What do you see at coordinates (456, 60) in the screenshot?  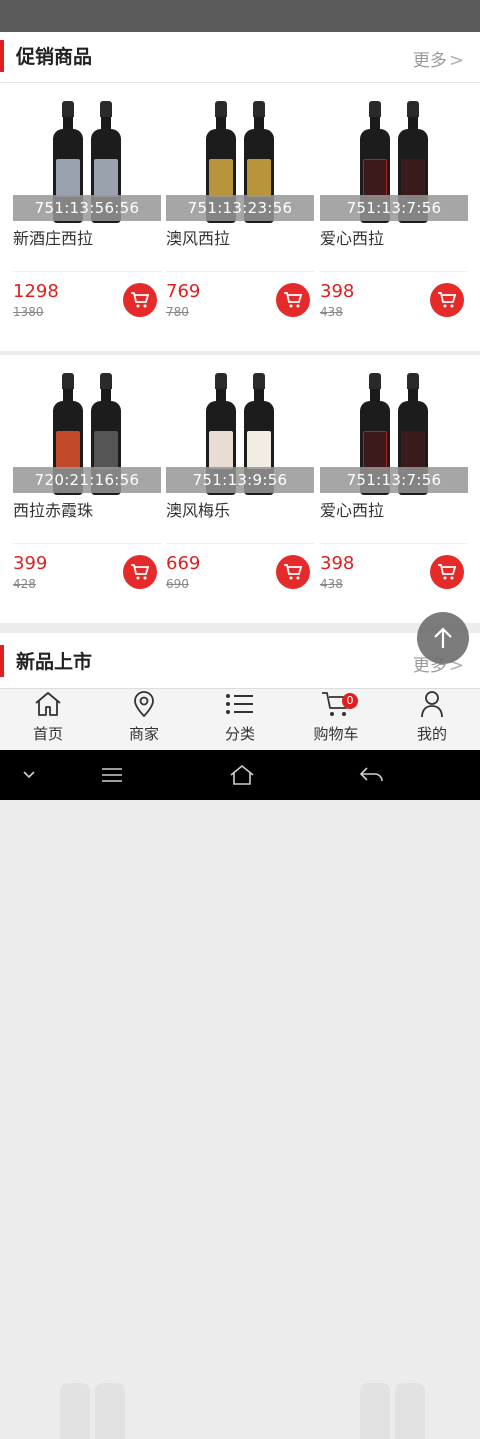 I see `chevron-right-icon: >` at bounding box center [456, 60].